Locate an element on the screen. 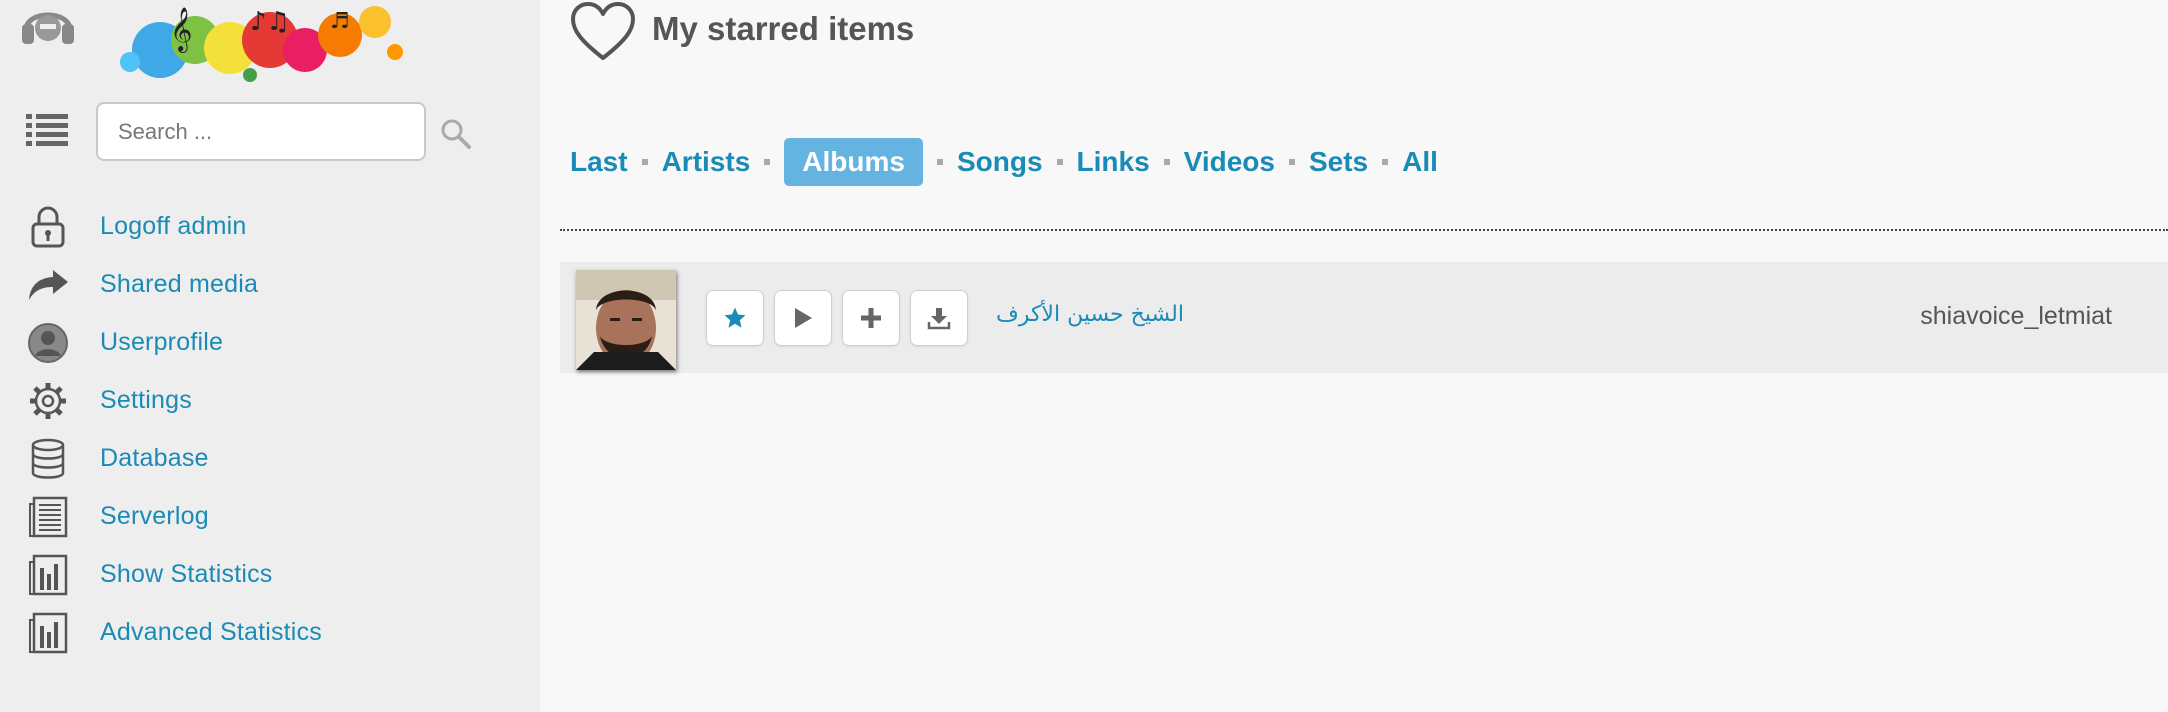 The height and width of the screenshot is (712, 2168). sidebar-item-advanced-statistics: Advanced Statistics is located at coordinates (270, 632).